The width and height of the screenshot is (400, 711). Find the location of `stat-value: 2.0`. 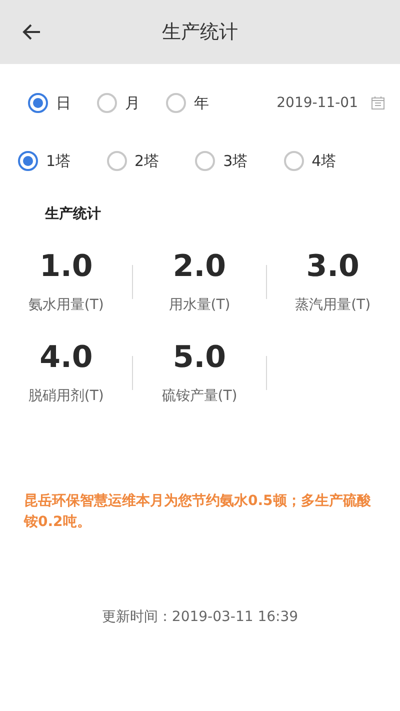

stat-value: 2.0 is located at coordinates (199, 267).